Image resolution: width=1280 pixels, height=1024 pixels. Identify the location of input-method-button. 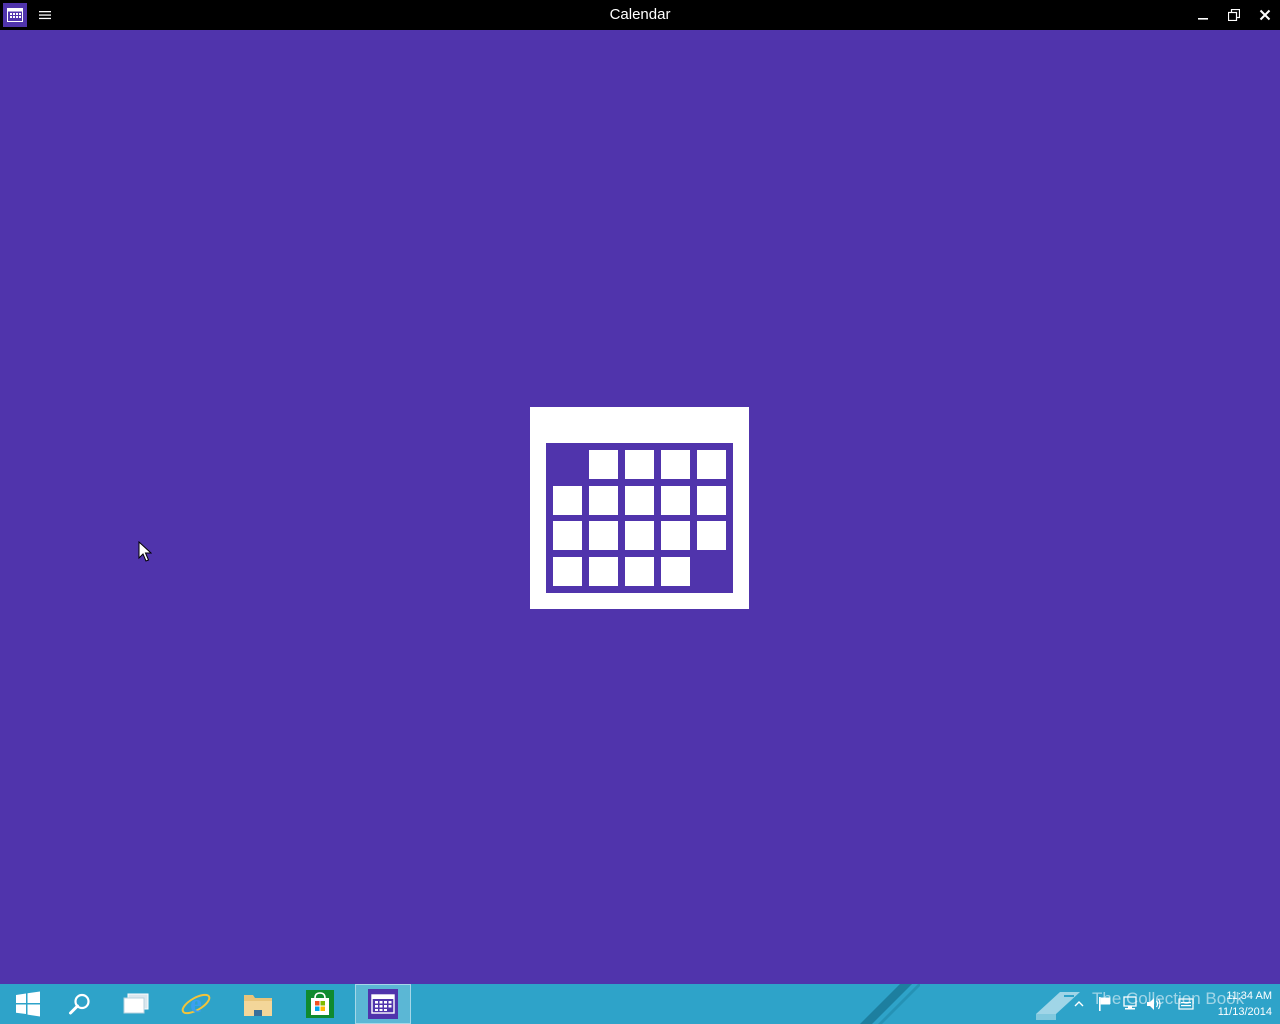
(1186, 1004).